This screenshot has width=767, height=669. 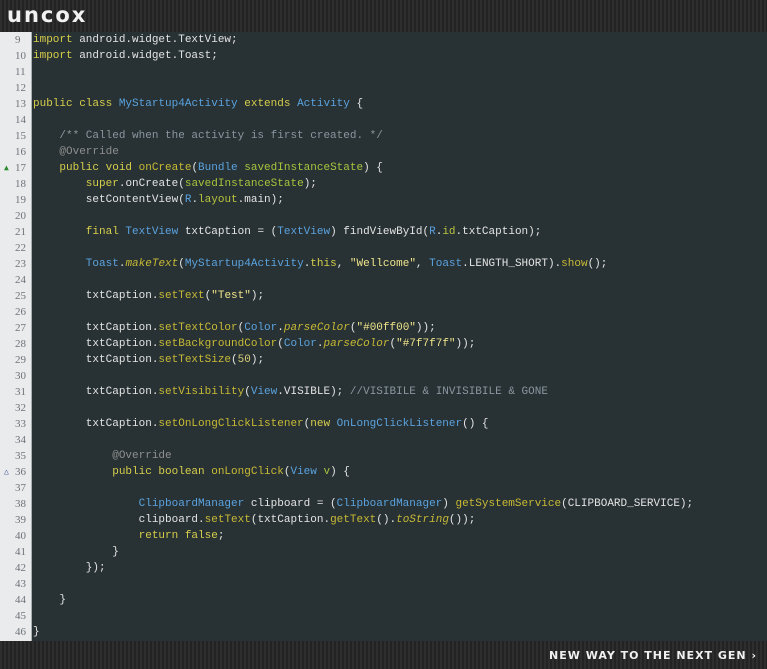 I want to click on code-text: public boolean onLongClick(View v) {, so click(x=191, y=472).